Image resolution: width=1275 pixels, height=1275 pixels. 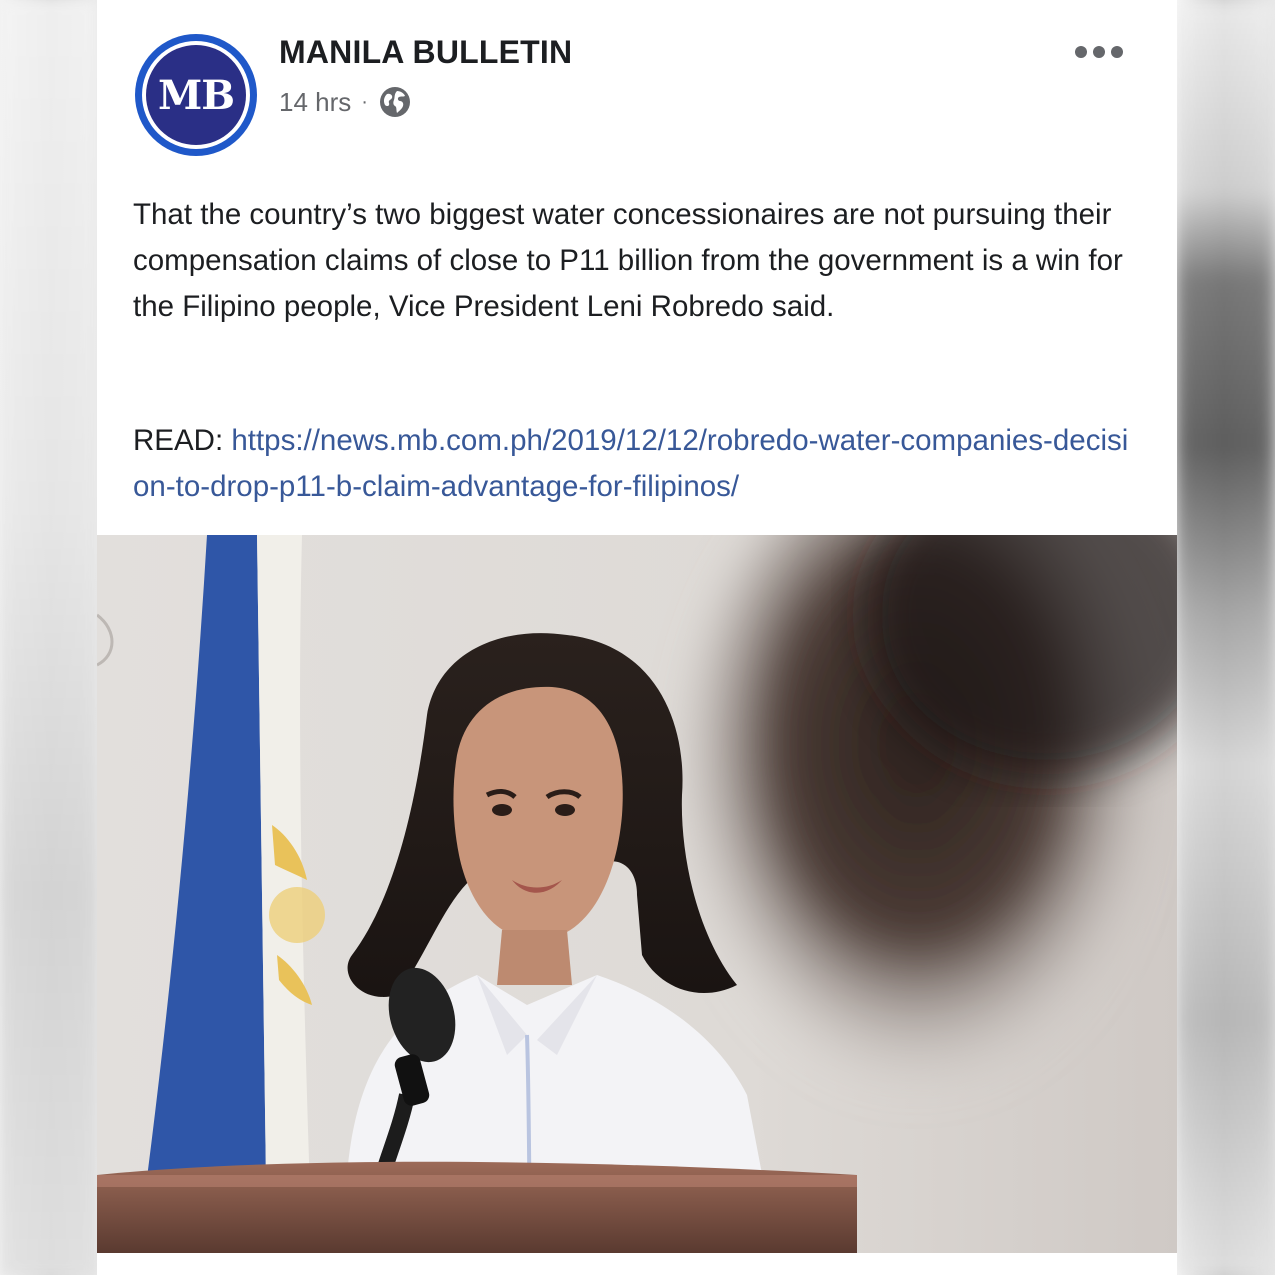 I want to click on more-options-button, so click(x=1099, y=52).